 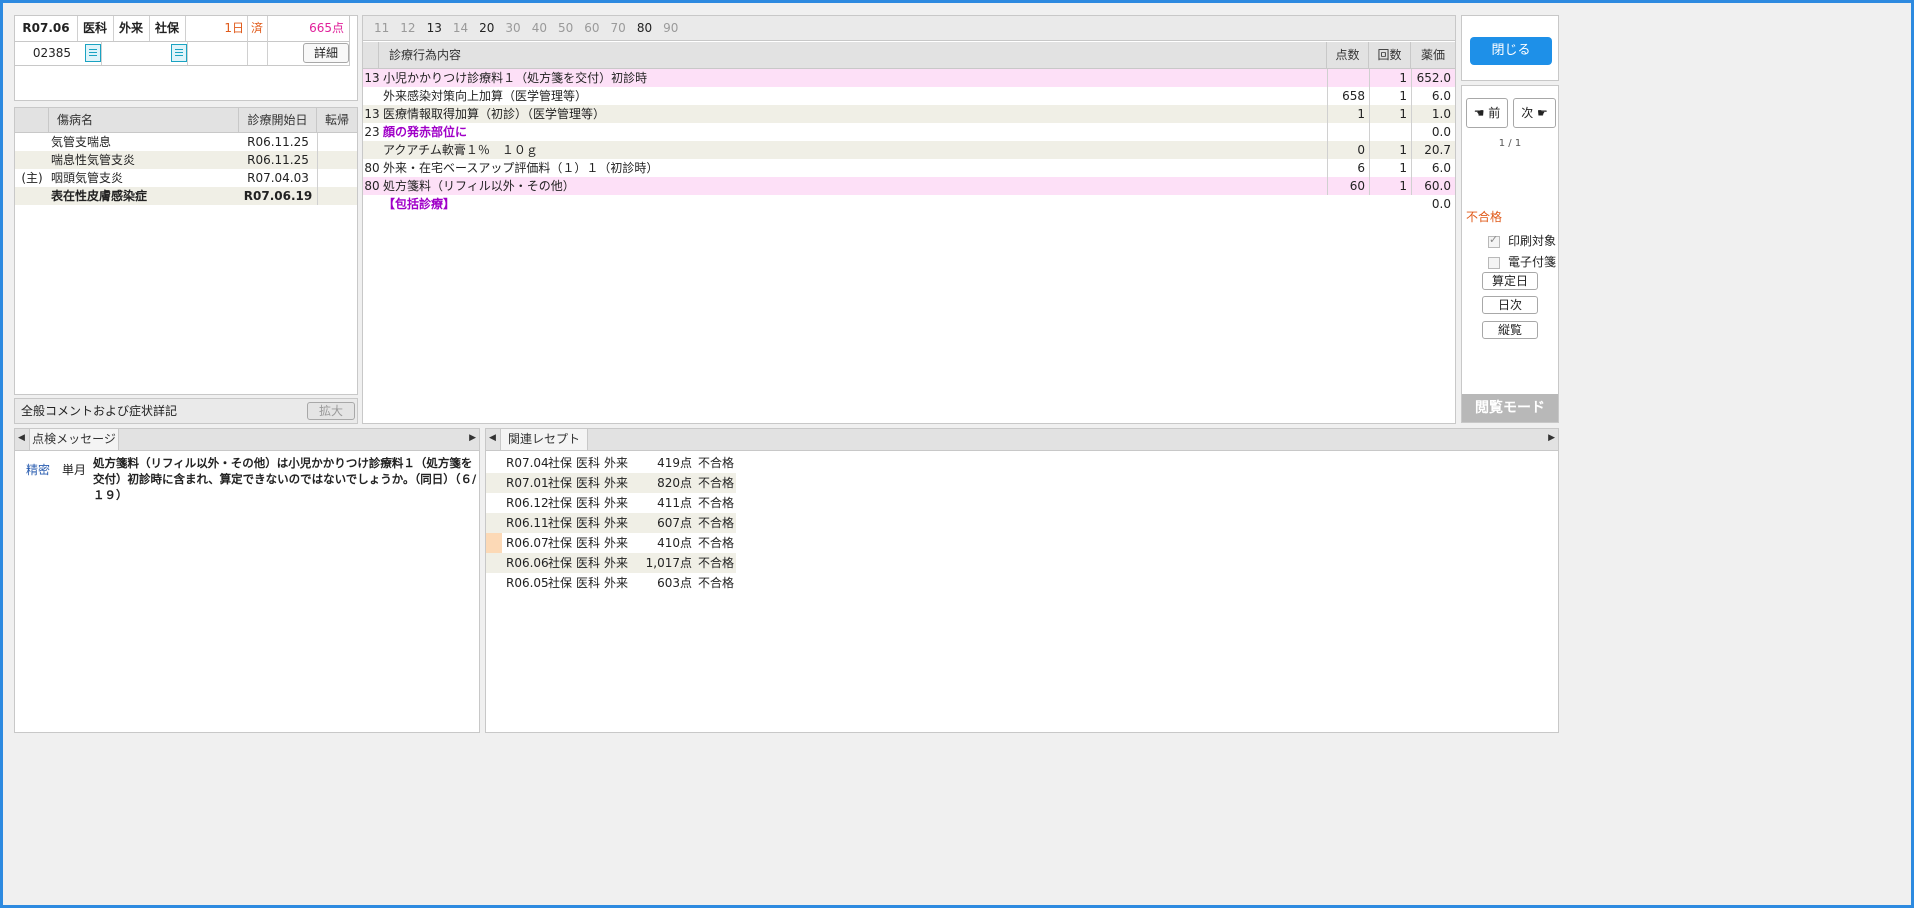 I want to click on day-tick: 14, so click(x=460, y=28).